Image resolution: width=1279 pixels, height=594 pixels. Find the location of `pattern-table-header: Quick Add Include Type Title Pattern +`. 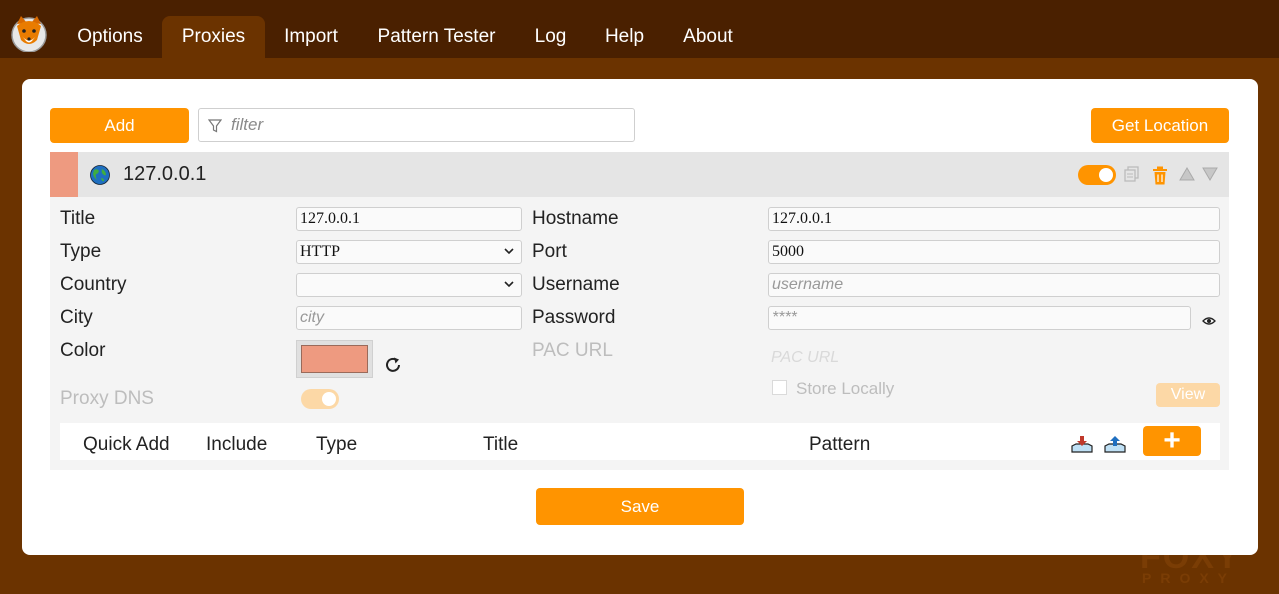

pattern-table-header: Quick Add Include Type Title Pattern + is located at coordinates (640, 441).